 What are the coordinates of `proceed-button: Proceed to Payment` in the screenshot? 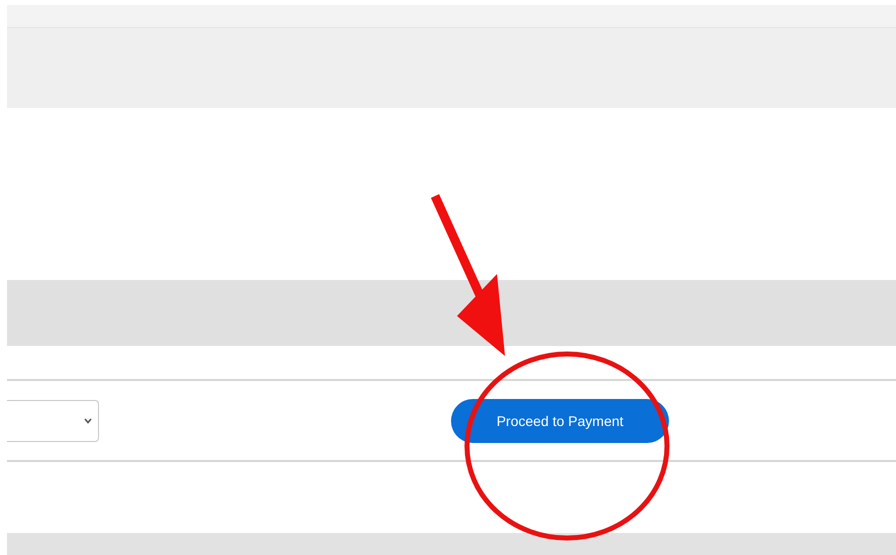 It's located at (560, 420).